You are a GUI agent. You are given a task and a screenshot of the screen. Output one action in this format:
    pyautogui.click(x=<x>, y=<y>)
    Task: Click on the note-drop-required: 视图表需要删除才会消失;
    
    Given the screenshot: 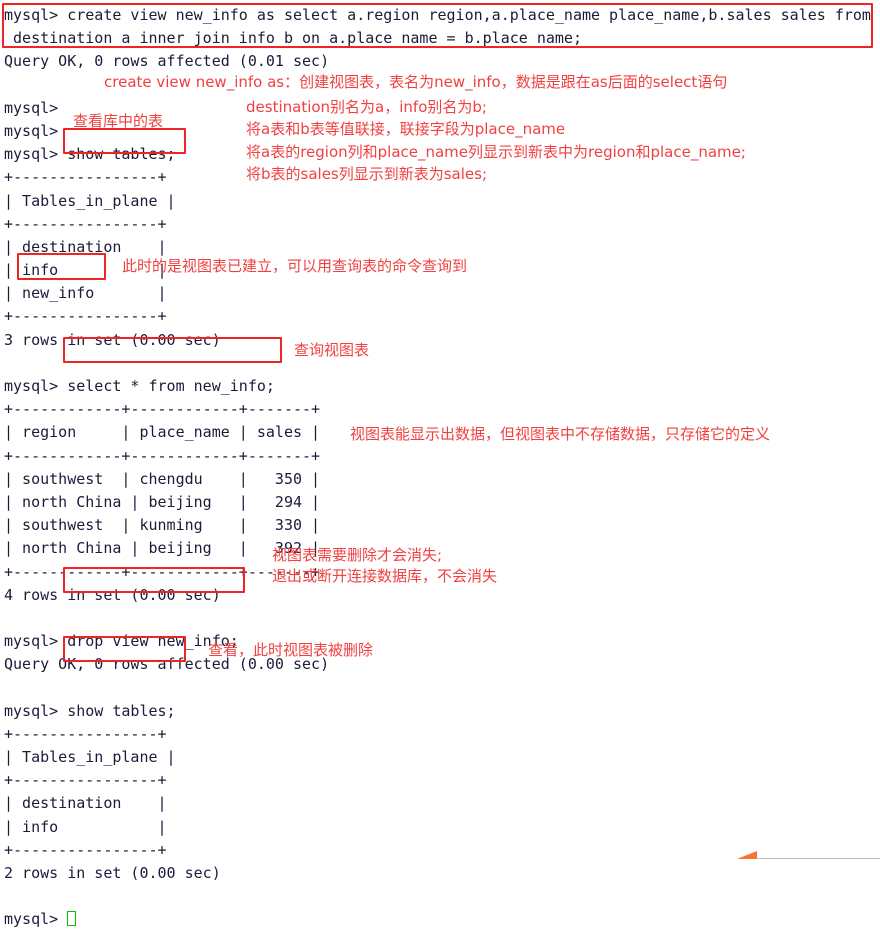 What is the action you would take?
    pyautogui.click(x=357, y=555)
    